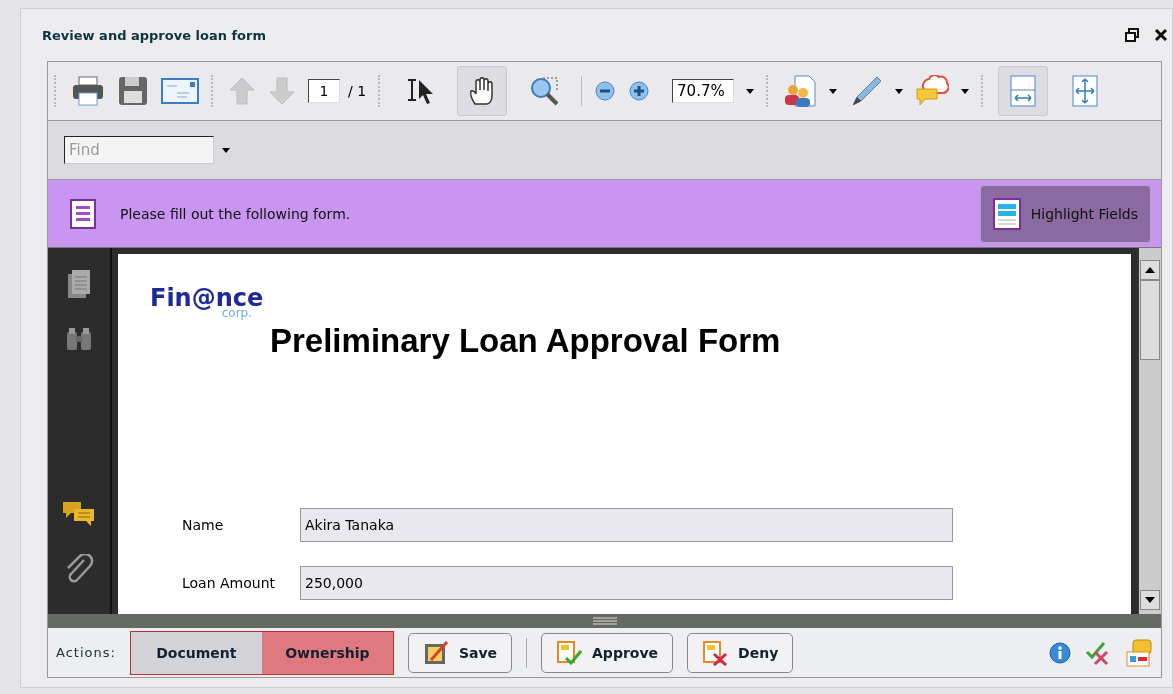 The image size is (1173, 694). I want to click on info-icon, so click(1060, 652).